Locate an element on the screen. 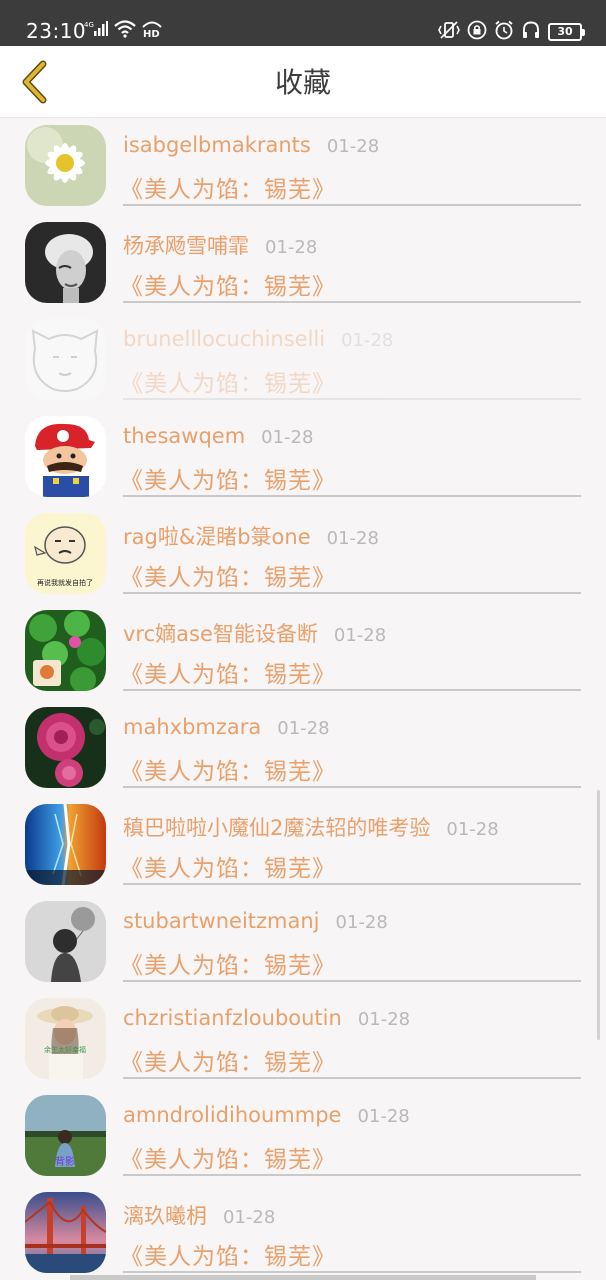  list-item: stubartwneitzmanj 01-28 《美人为馅：锡芜》 is located at coordinates (303, 942).